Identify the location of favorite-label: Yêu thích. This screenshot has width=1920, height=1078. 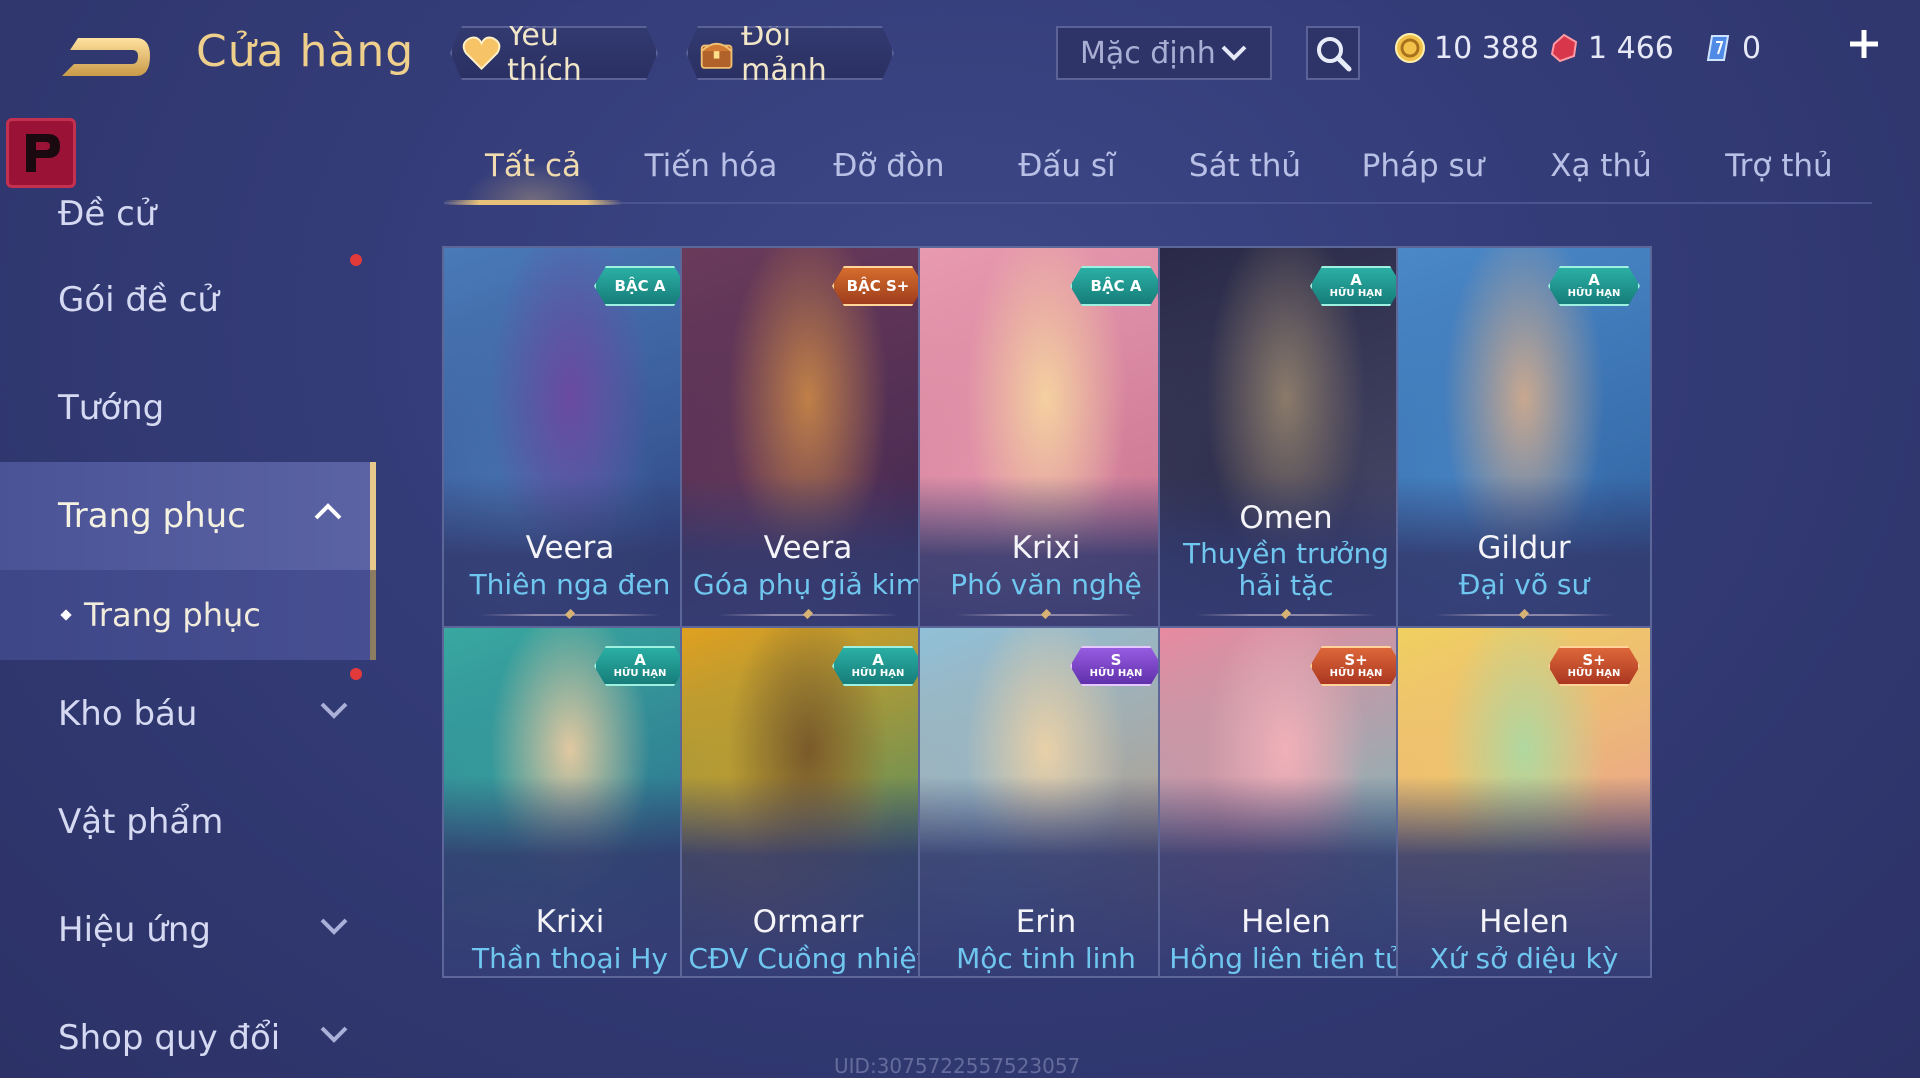
(544, 53).